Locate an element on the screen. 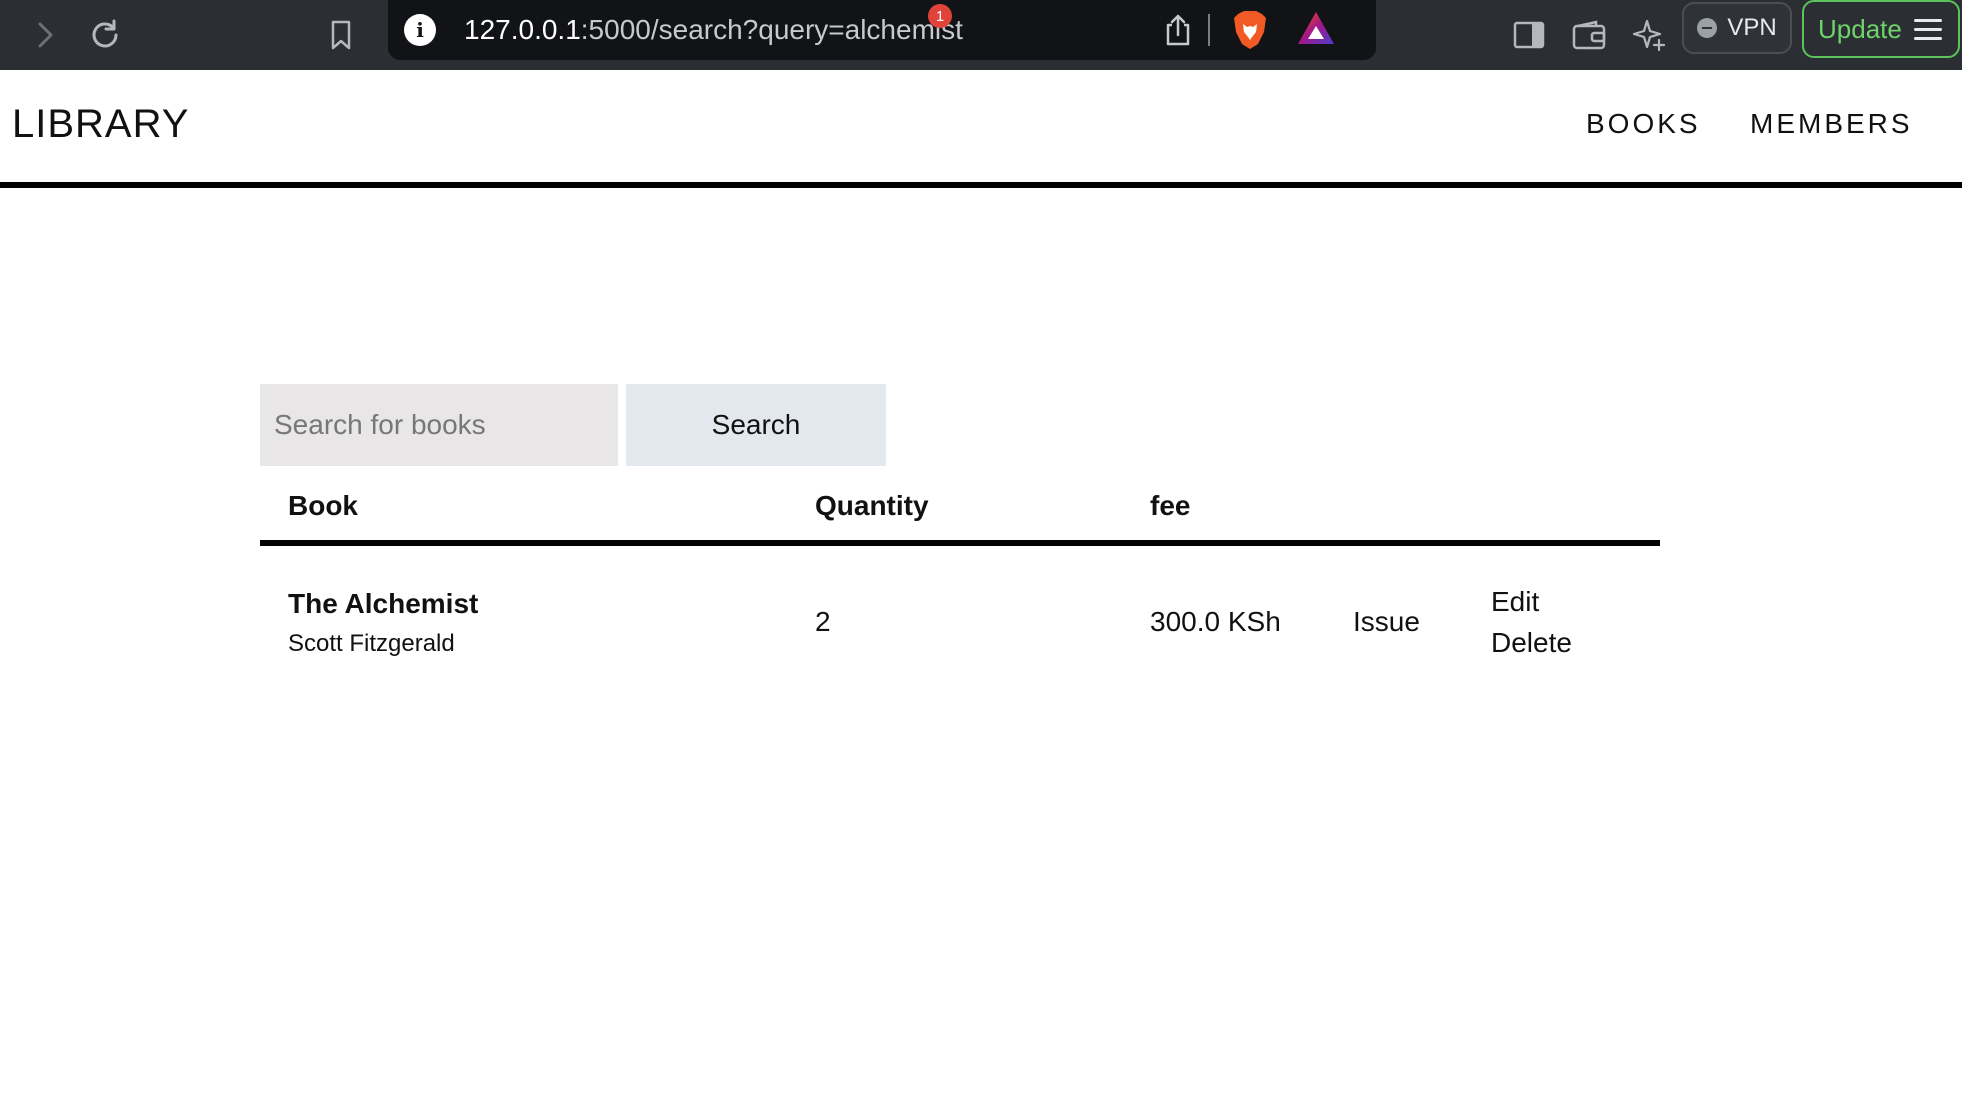  column-header-fee: fee is located at coordinates (1170, 505).